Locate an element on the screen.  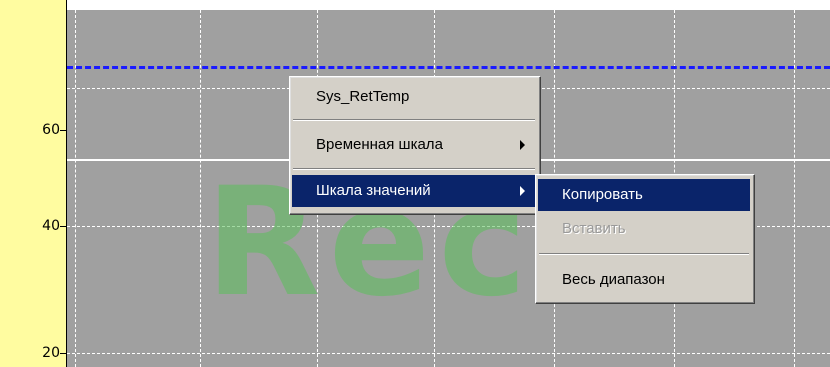
grid-line-horizontal is located at coordinates (448, 353).